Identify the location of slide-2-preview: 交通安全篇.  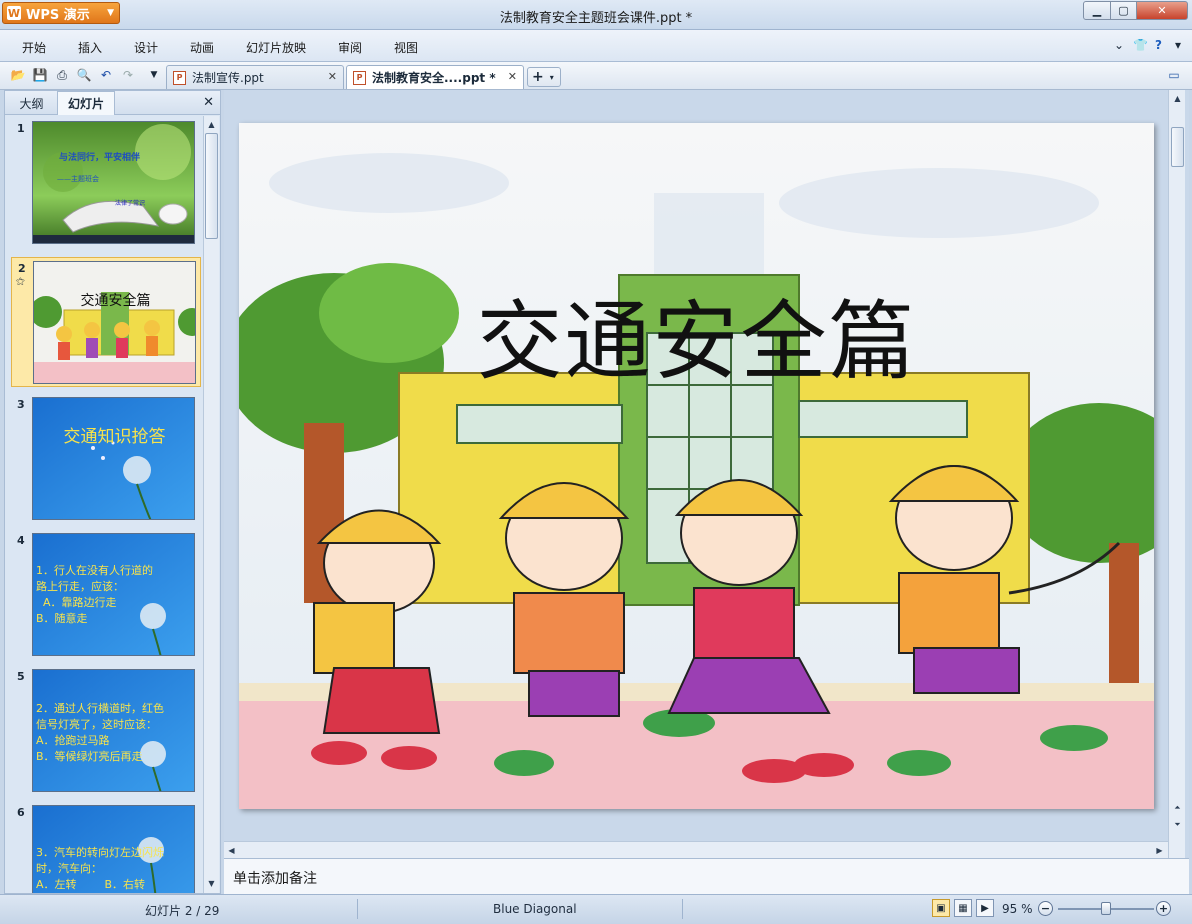
(114, 322).